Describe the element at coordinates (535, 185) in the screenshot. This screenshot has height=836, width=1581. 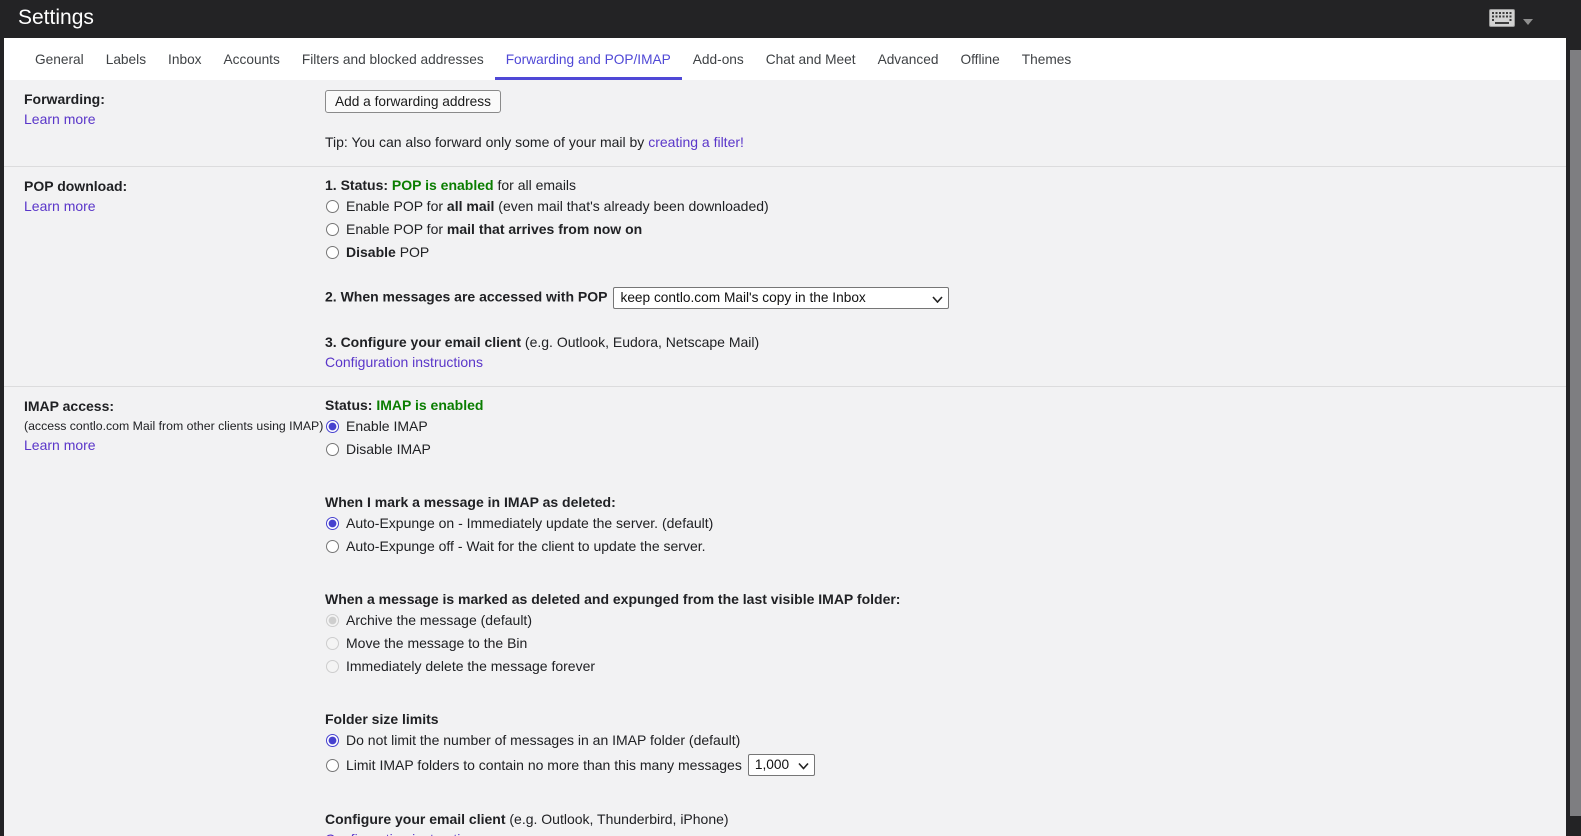
I see `pop-status-rest: for all emails` at that location.